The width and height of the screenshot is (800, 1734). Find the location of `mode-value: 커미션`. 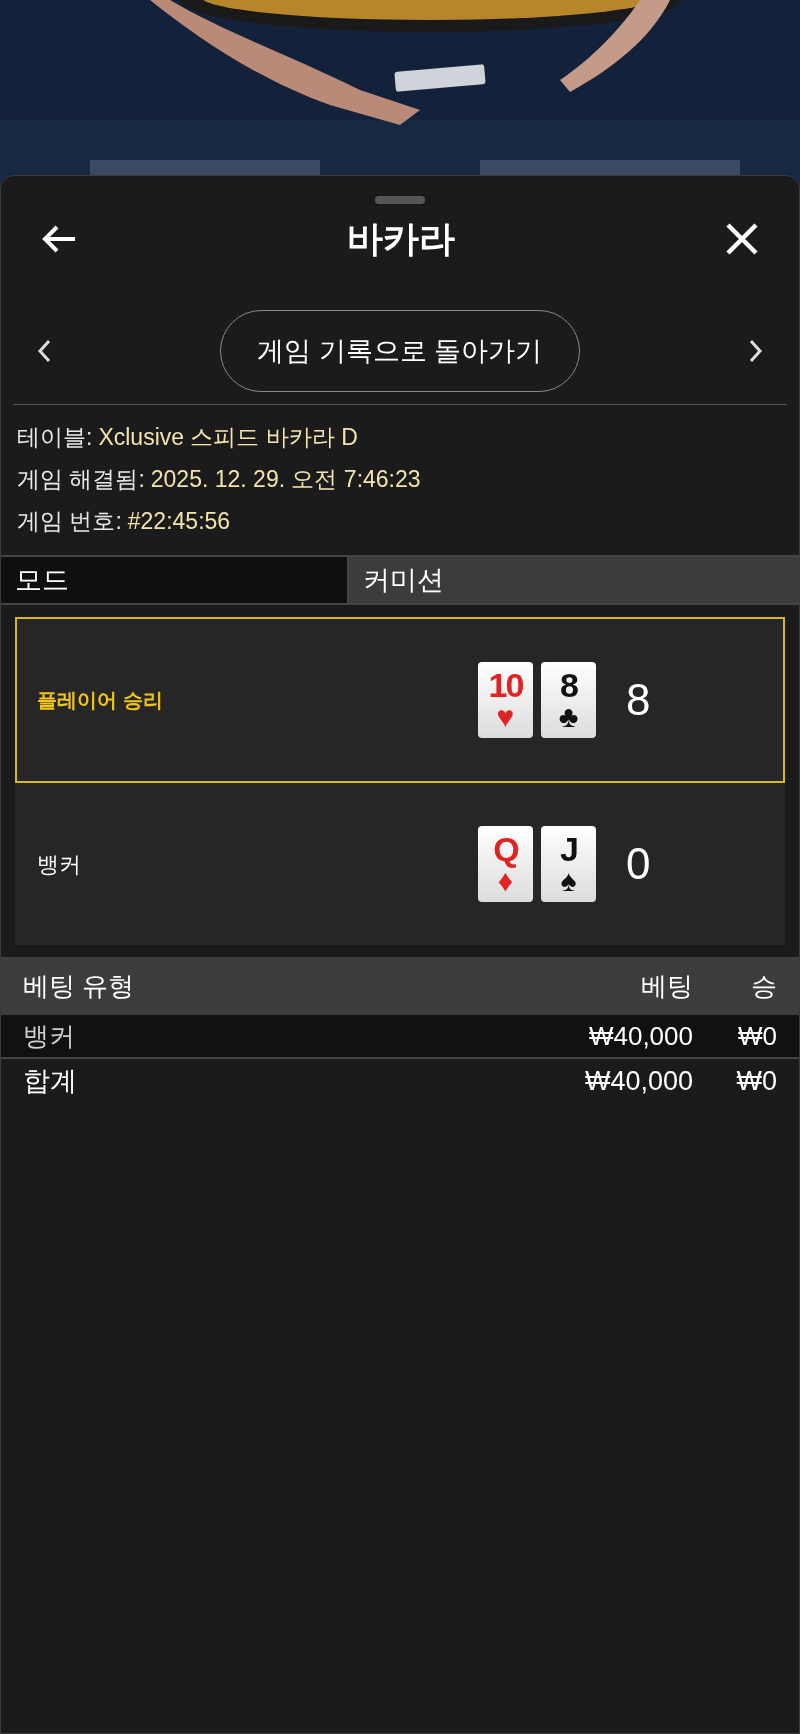

mode-value: 커미션 is located at coordinates (573, 580).